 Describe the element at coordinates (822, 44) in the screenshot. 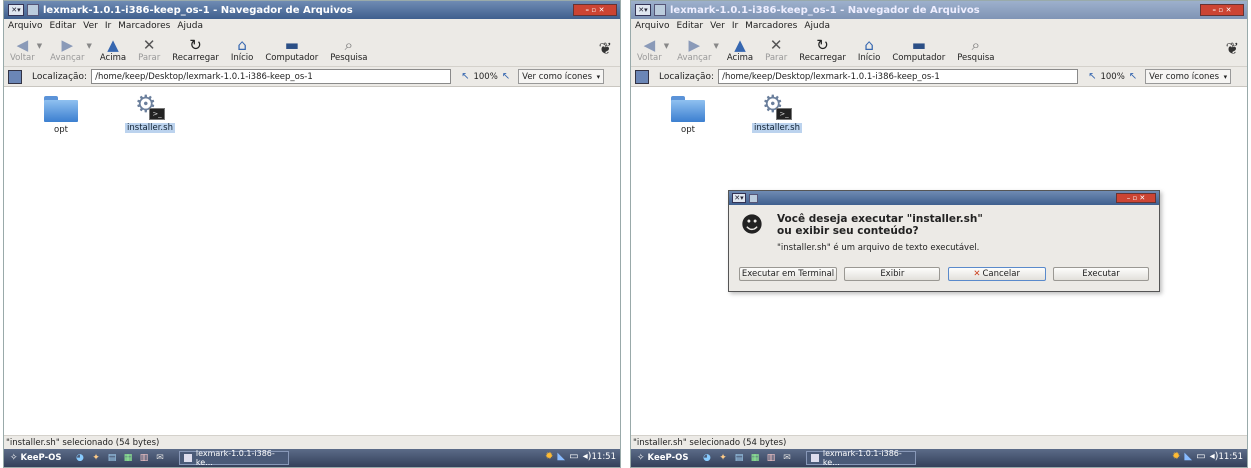

I see `reload-icon: ↻` at that location.